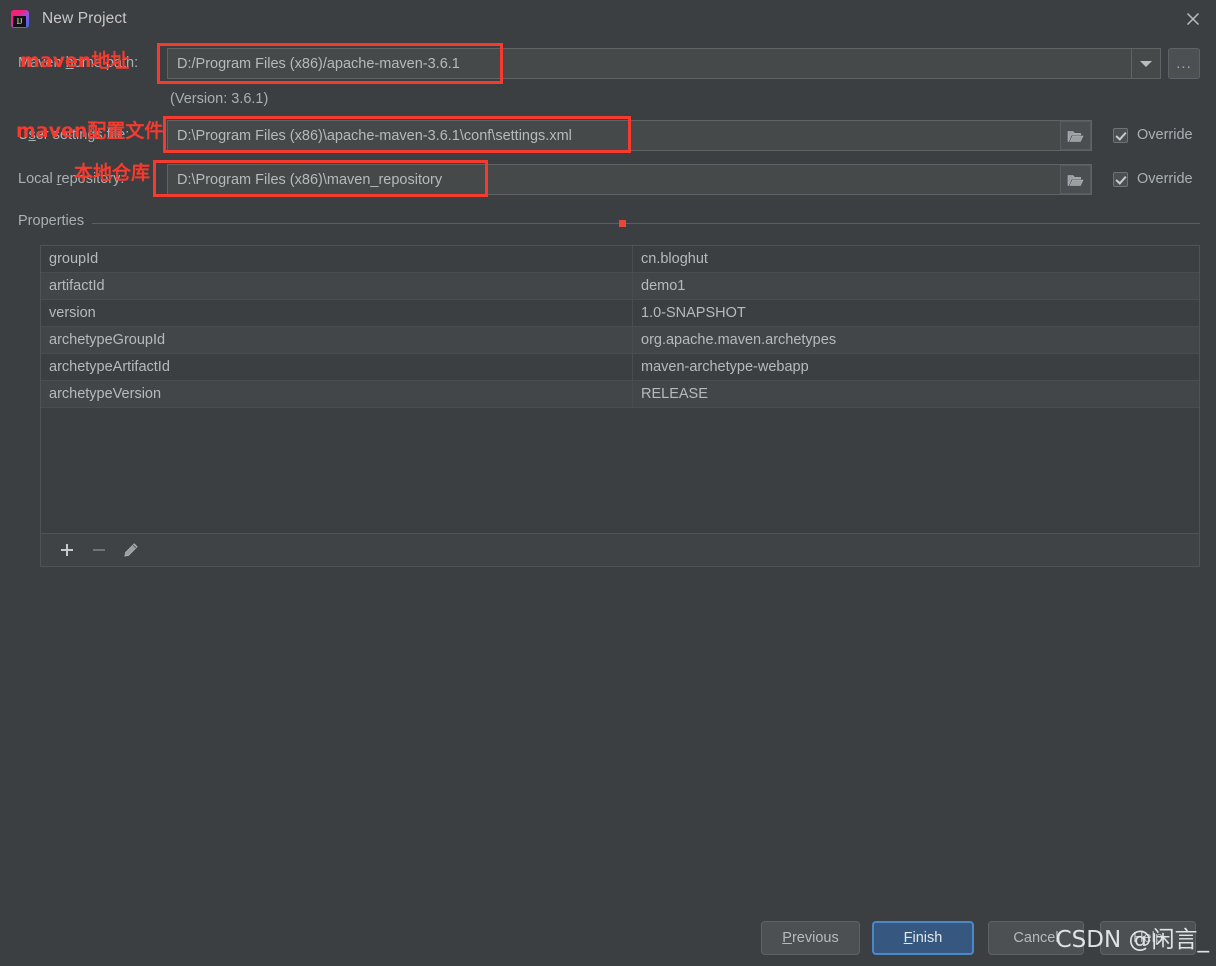  Describe the element at coordinates (337, 367) in the screenshot. I see `property-key-cell: archetypeArtifactId` at that location.